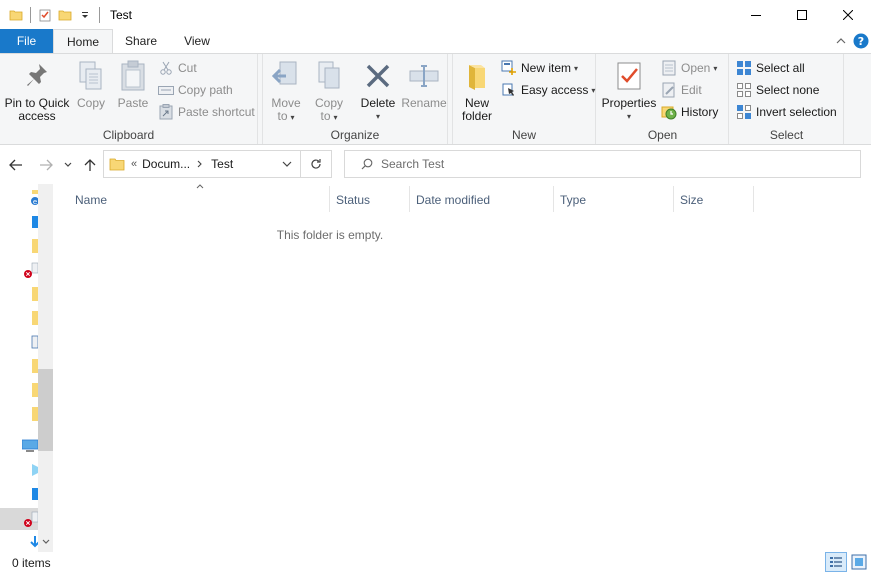 This screenshot has height=573, width=871. I want to click on column-header-date-modified: Date modified, so click(484, 200).